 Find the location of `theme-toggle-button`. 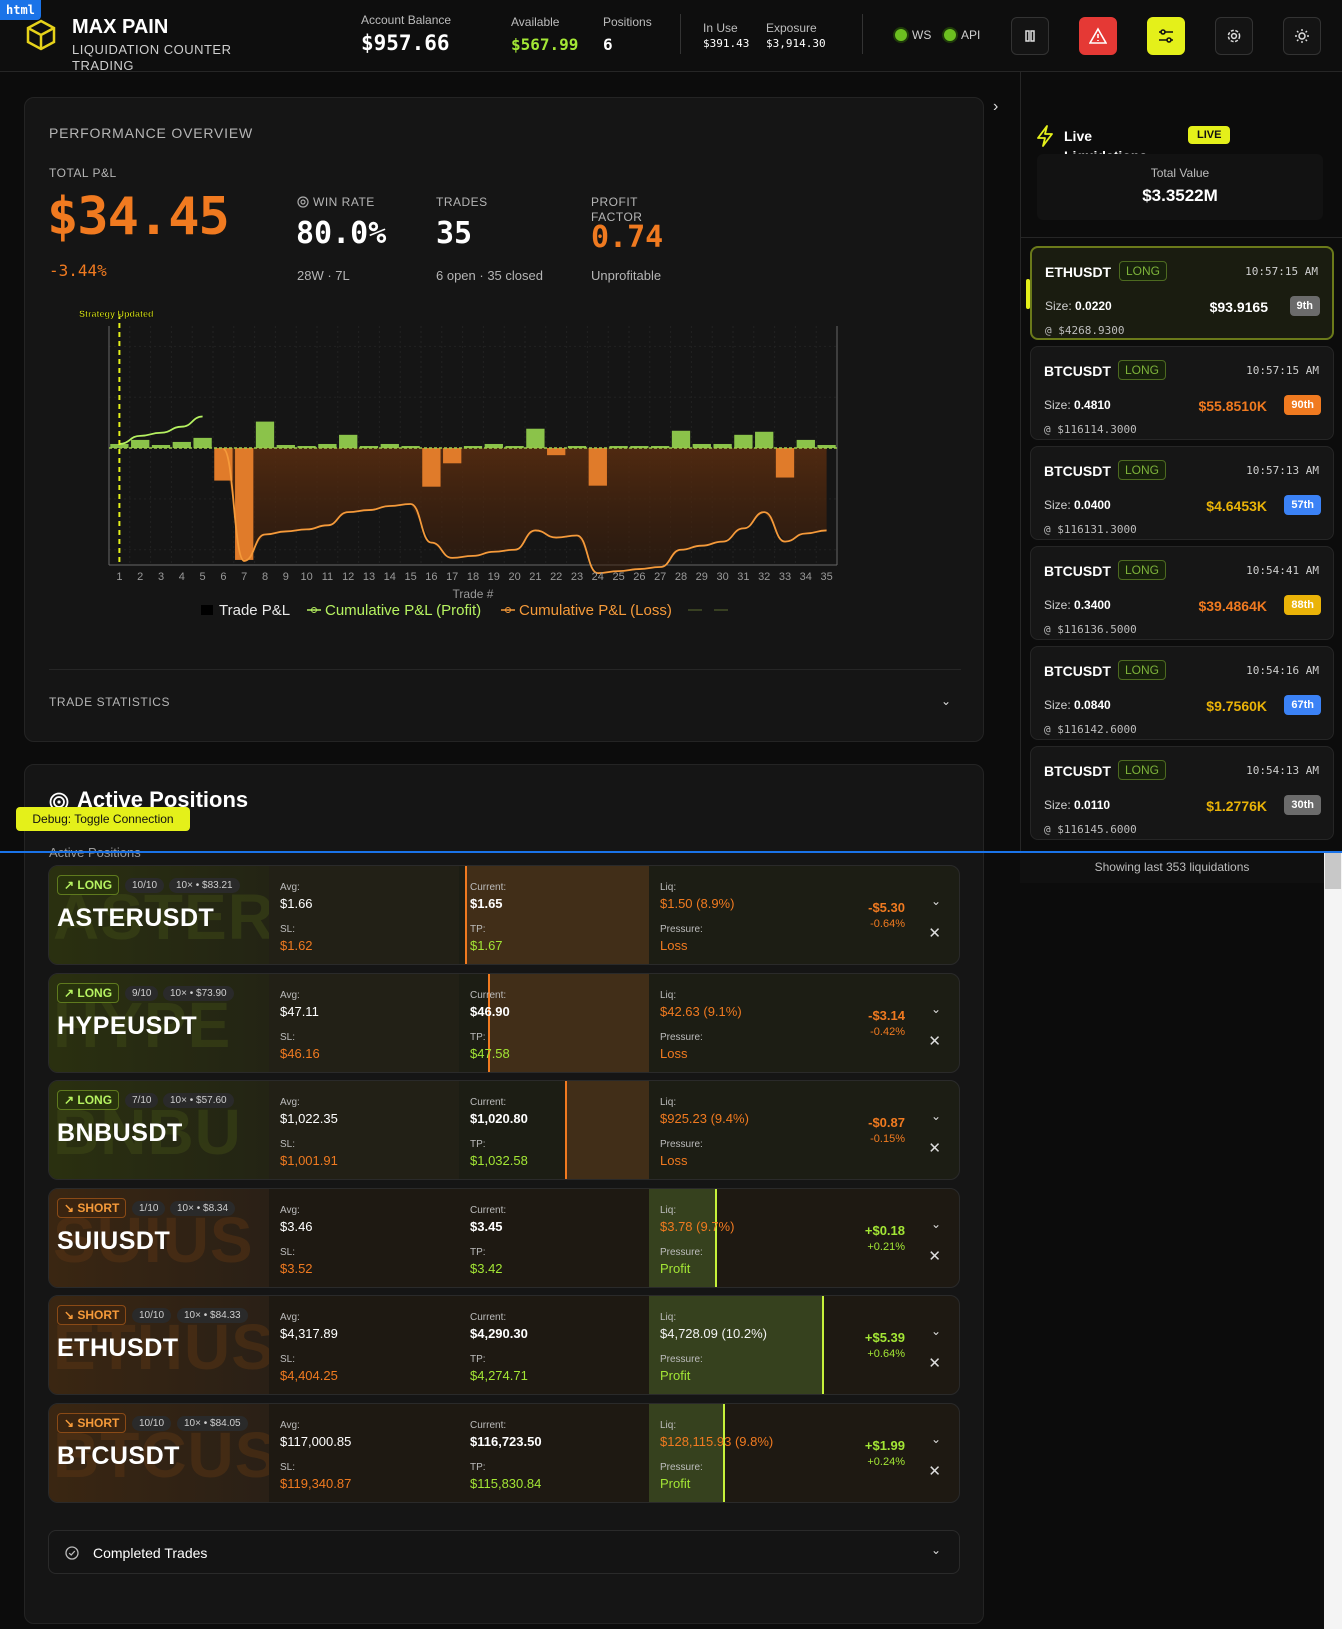

theme-toggle-button is located at coordinates (1302, 36).